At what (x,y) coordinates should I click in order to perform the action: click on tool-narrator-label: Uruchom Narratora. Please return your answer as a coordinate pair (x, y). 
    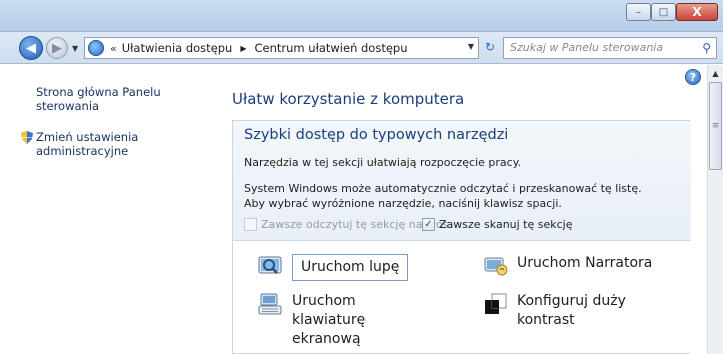
    Looking at the image, I should click on (584, 263).